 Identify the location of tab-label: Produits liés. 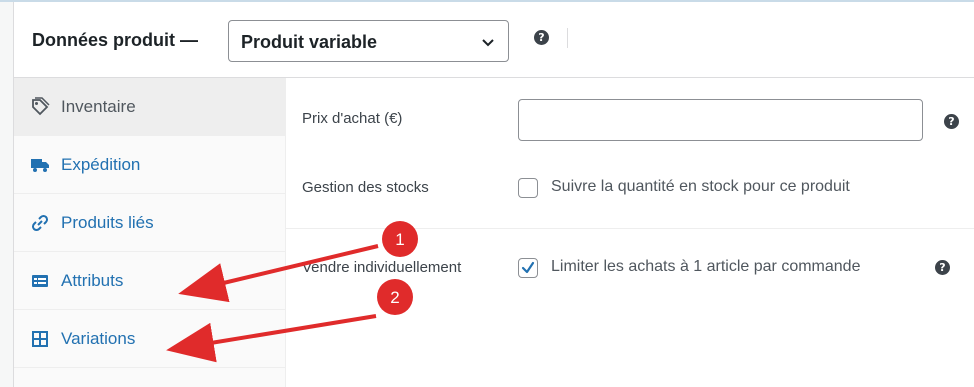
(107, 222).